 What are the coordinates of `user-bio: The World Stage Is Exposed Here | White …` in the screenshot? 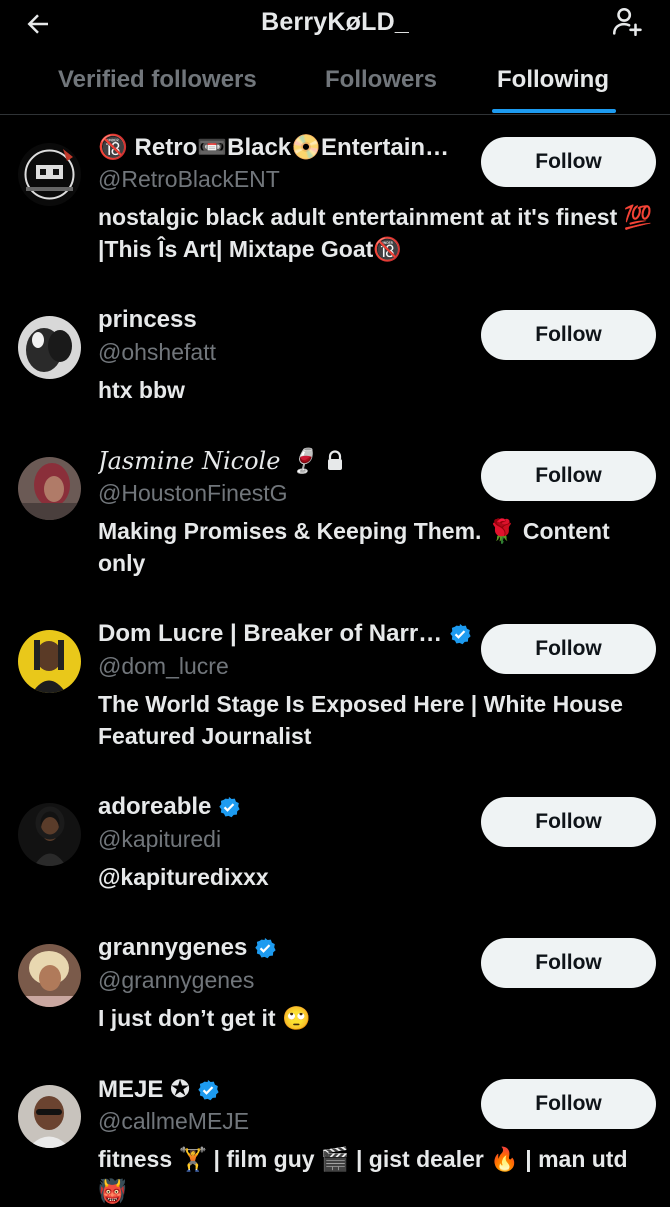 It's located at (360, 720).